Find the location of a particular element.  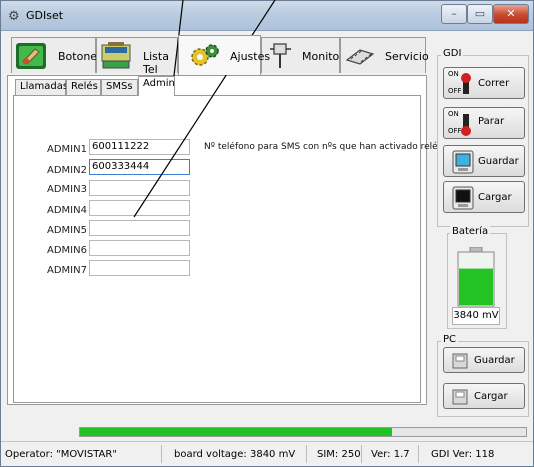

minimize-button: – is located at coordinates (454, 14).